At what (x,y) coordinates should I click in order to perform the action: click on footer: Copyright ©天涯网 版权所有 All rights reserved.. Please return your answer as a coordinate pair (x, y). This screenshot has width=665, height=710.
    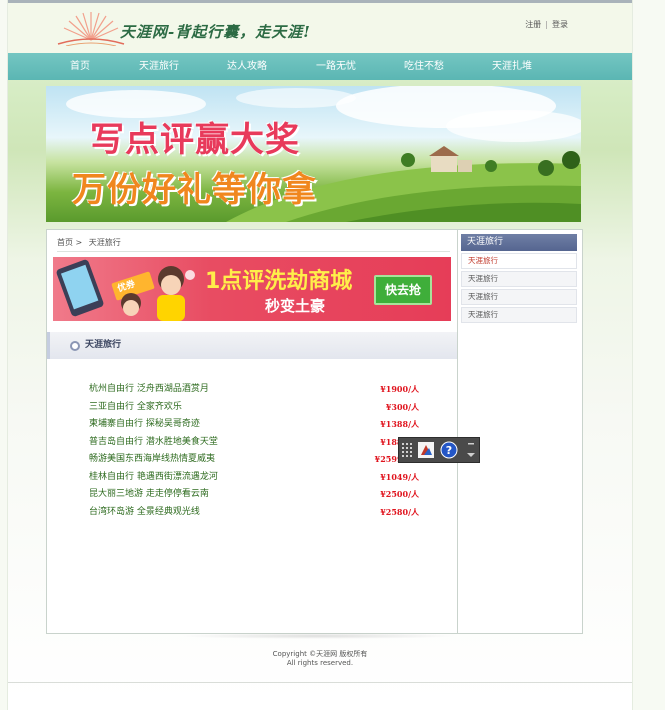
    Looking at the image, I should click on (320, 659).